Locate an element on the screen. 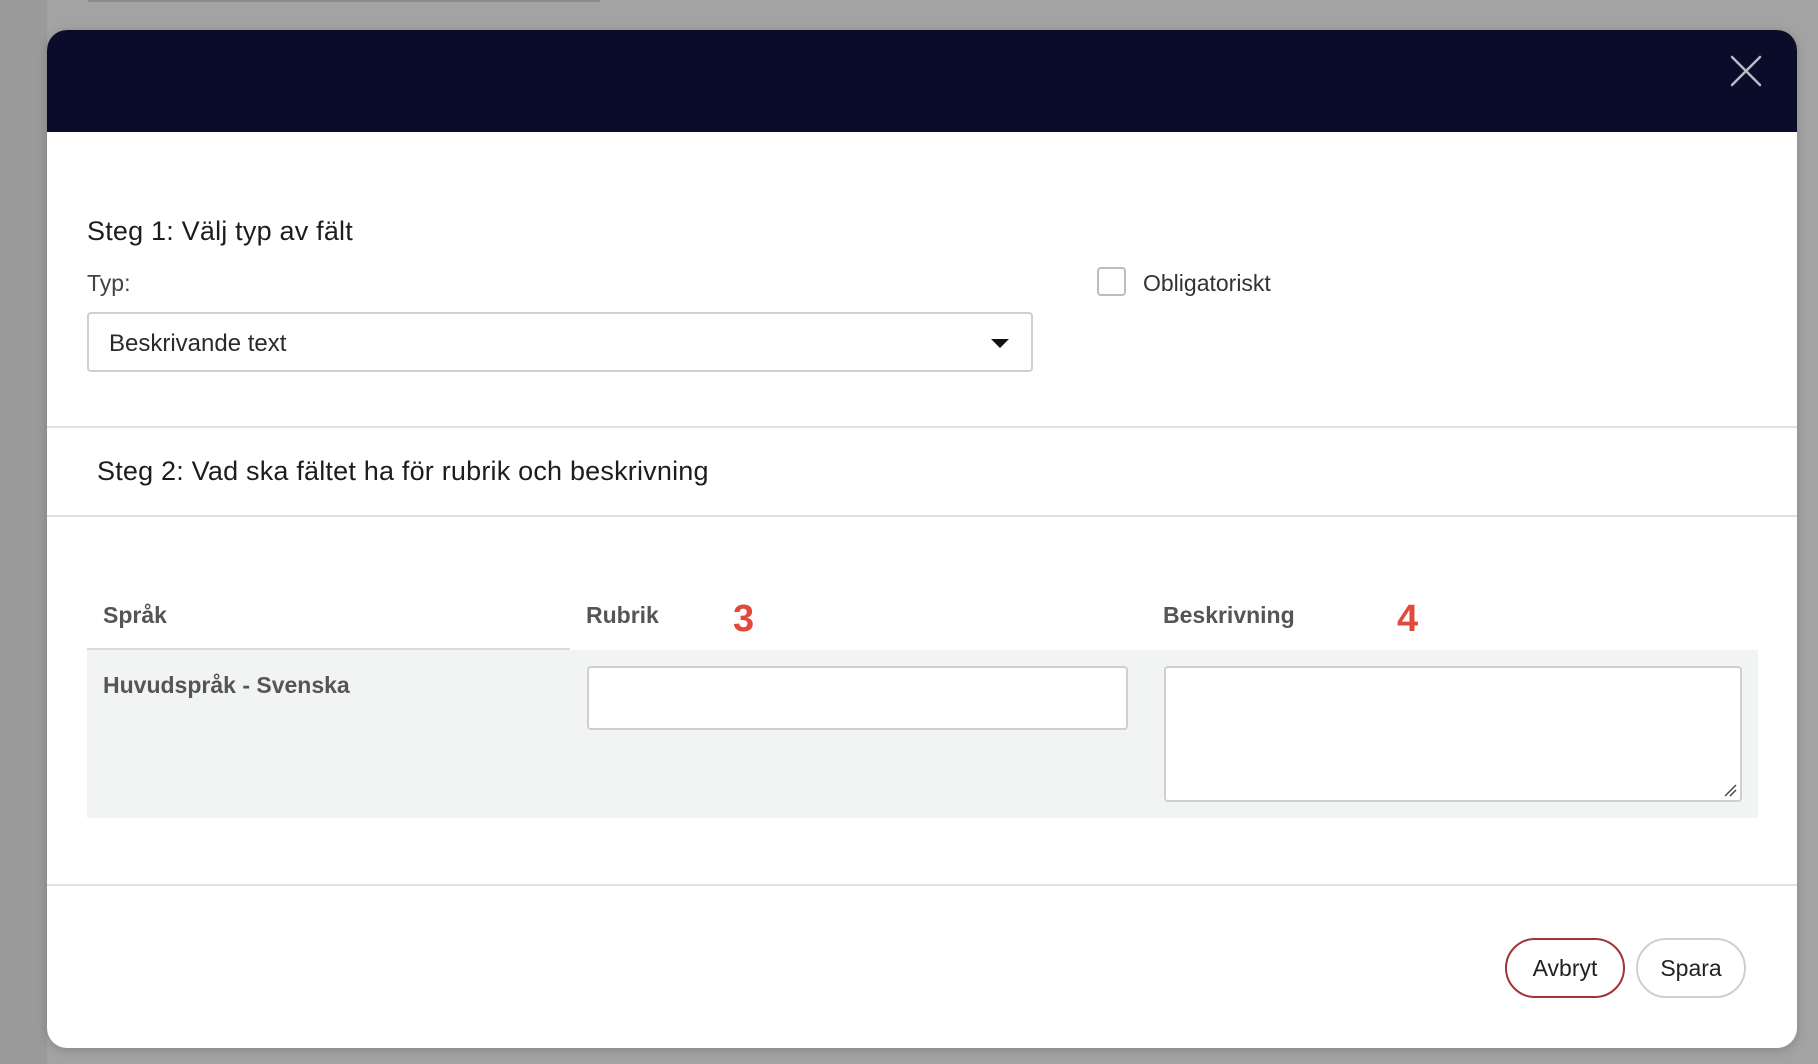  language-name: Huvudspråk - Svenska is located at coordinates (226, 685).